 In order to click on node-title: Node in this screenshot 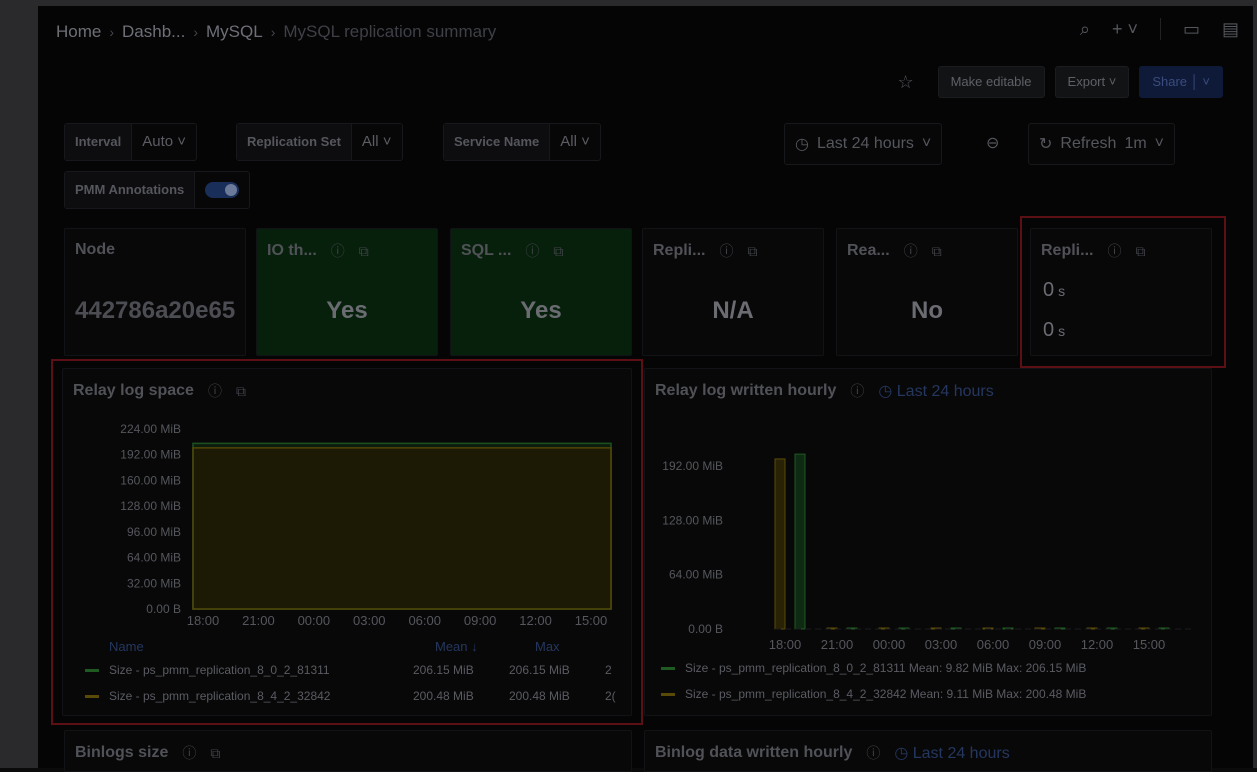, I will do `click(95, 249)`.